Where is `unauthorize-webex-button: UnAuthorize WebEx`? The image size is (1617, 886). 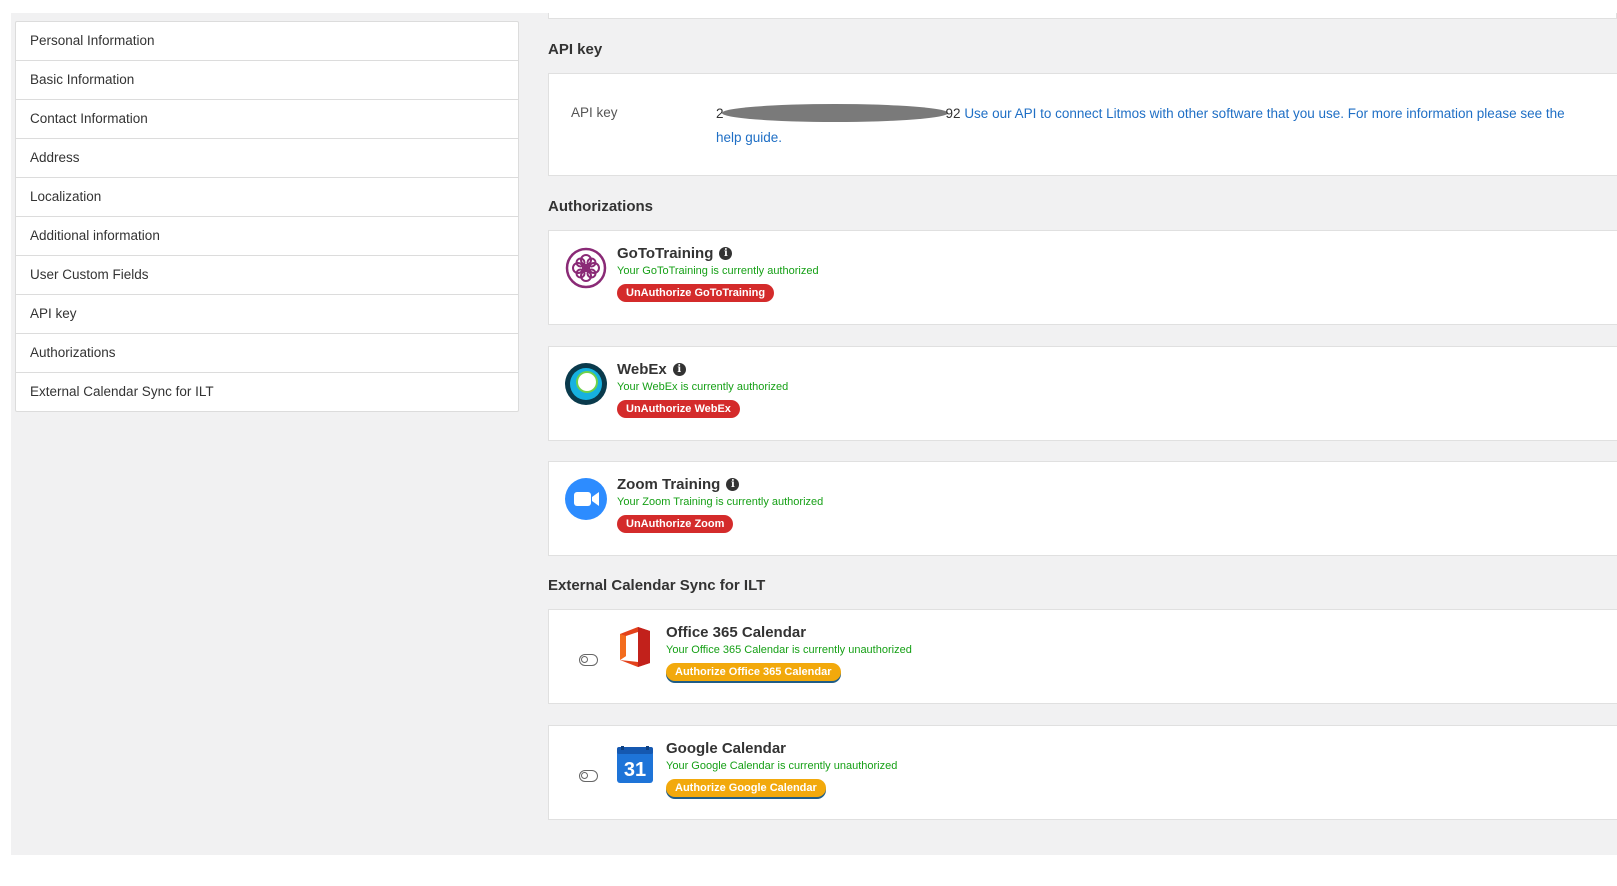
unauthorize-webex-button: UnAuthorize WebEx is located at coordinates (678, 409).